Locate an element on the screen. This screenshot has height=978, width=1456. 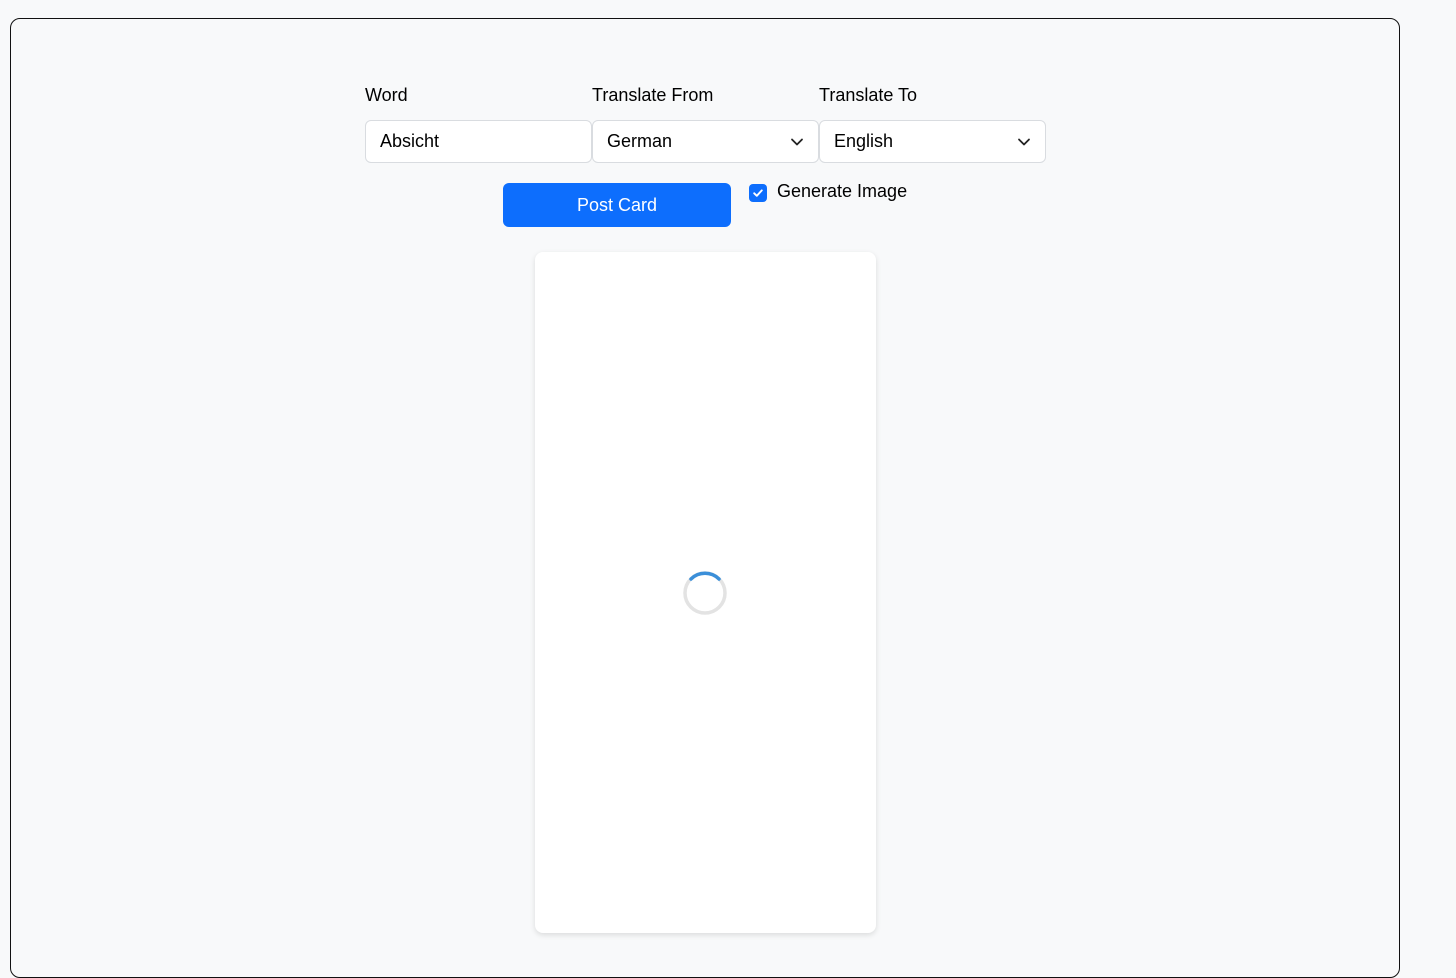
generate-image-checkbox is located at coordinates (758, 192).